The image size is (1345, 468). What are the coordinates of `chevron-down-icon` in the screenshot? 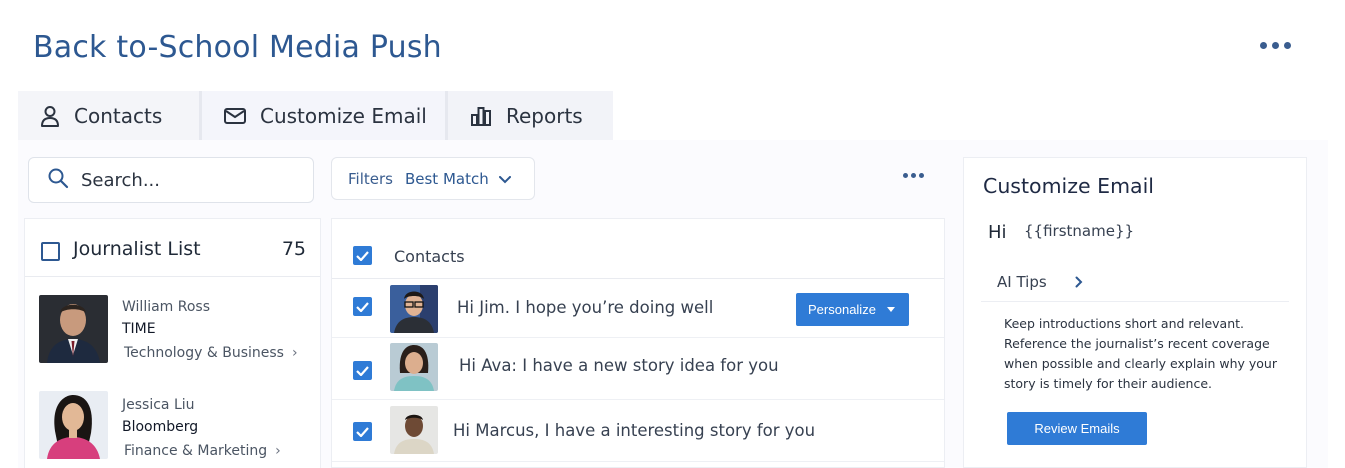 It's located at (504, 179).